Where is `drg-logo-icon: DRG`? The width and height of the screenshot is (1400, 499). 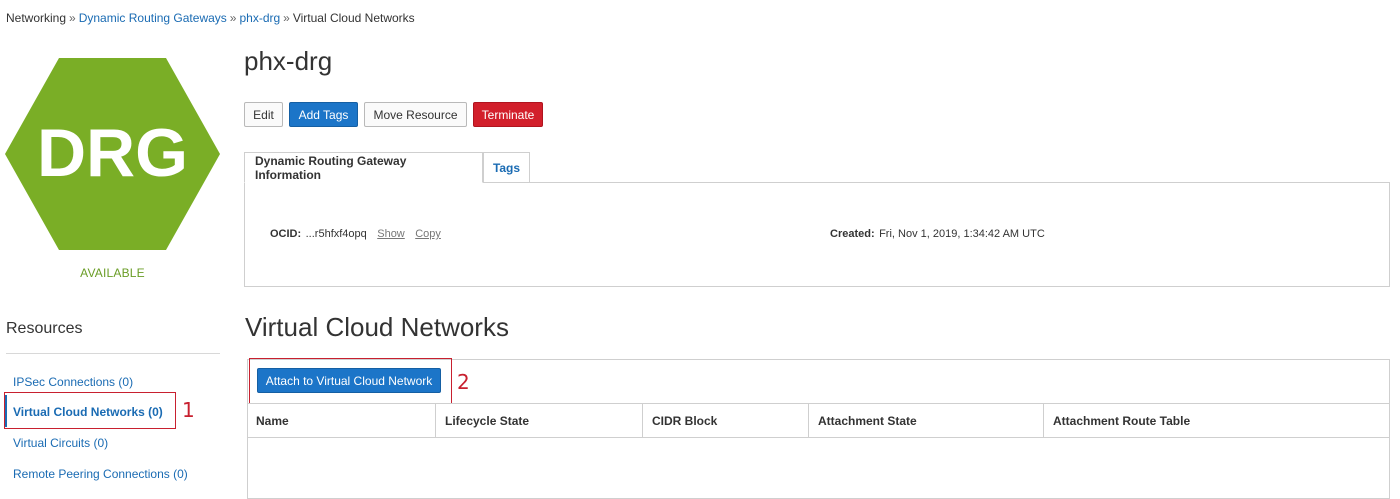
drg-logo-icon: DRG is located at coordinates (112, 154).